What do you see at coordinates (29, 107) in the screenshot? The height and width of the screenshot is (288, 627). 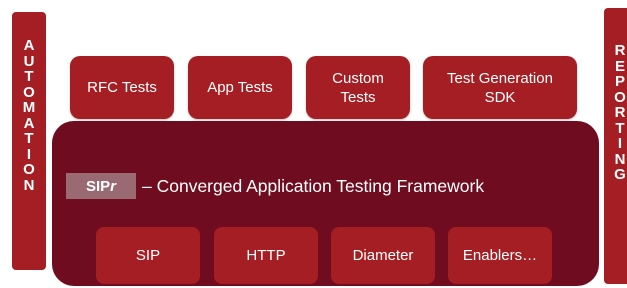 I see `automation-letter: M` at bounding box center [29, 107].